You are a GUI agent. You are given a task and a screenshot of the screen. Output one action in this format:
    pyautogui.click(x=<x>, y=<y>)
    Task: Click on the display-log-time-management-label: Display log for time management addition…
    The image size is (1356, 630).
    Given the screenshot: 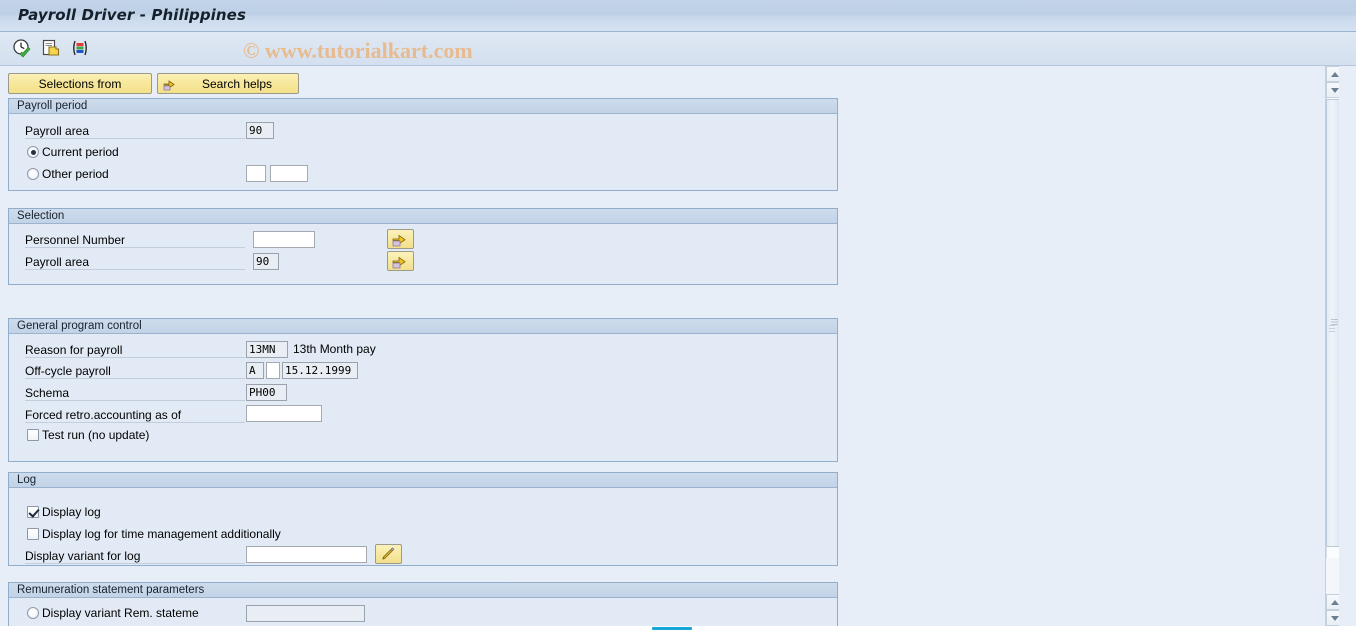 What is the action you would take?
    pyautogui.click(x=161, y=534)
    